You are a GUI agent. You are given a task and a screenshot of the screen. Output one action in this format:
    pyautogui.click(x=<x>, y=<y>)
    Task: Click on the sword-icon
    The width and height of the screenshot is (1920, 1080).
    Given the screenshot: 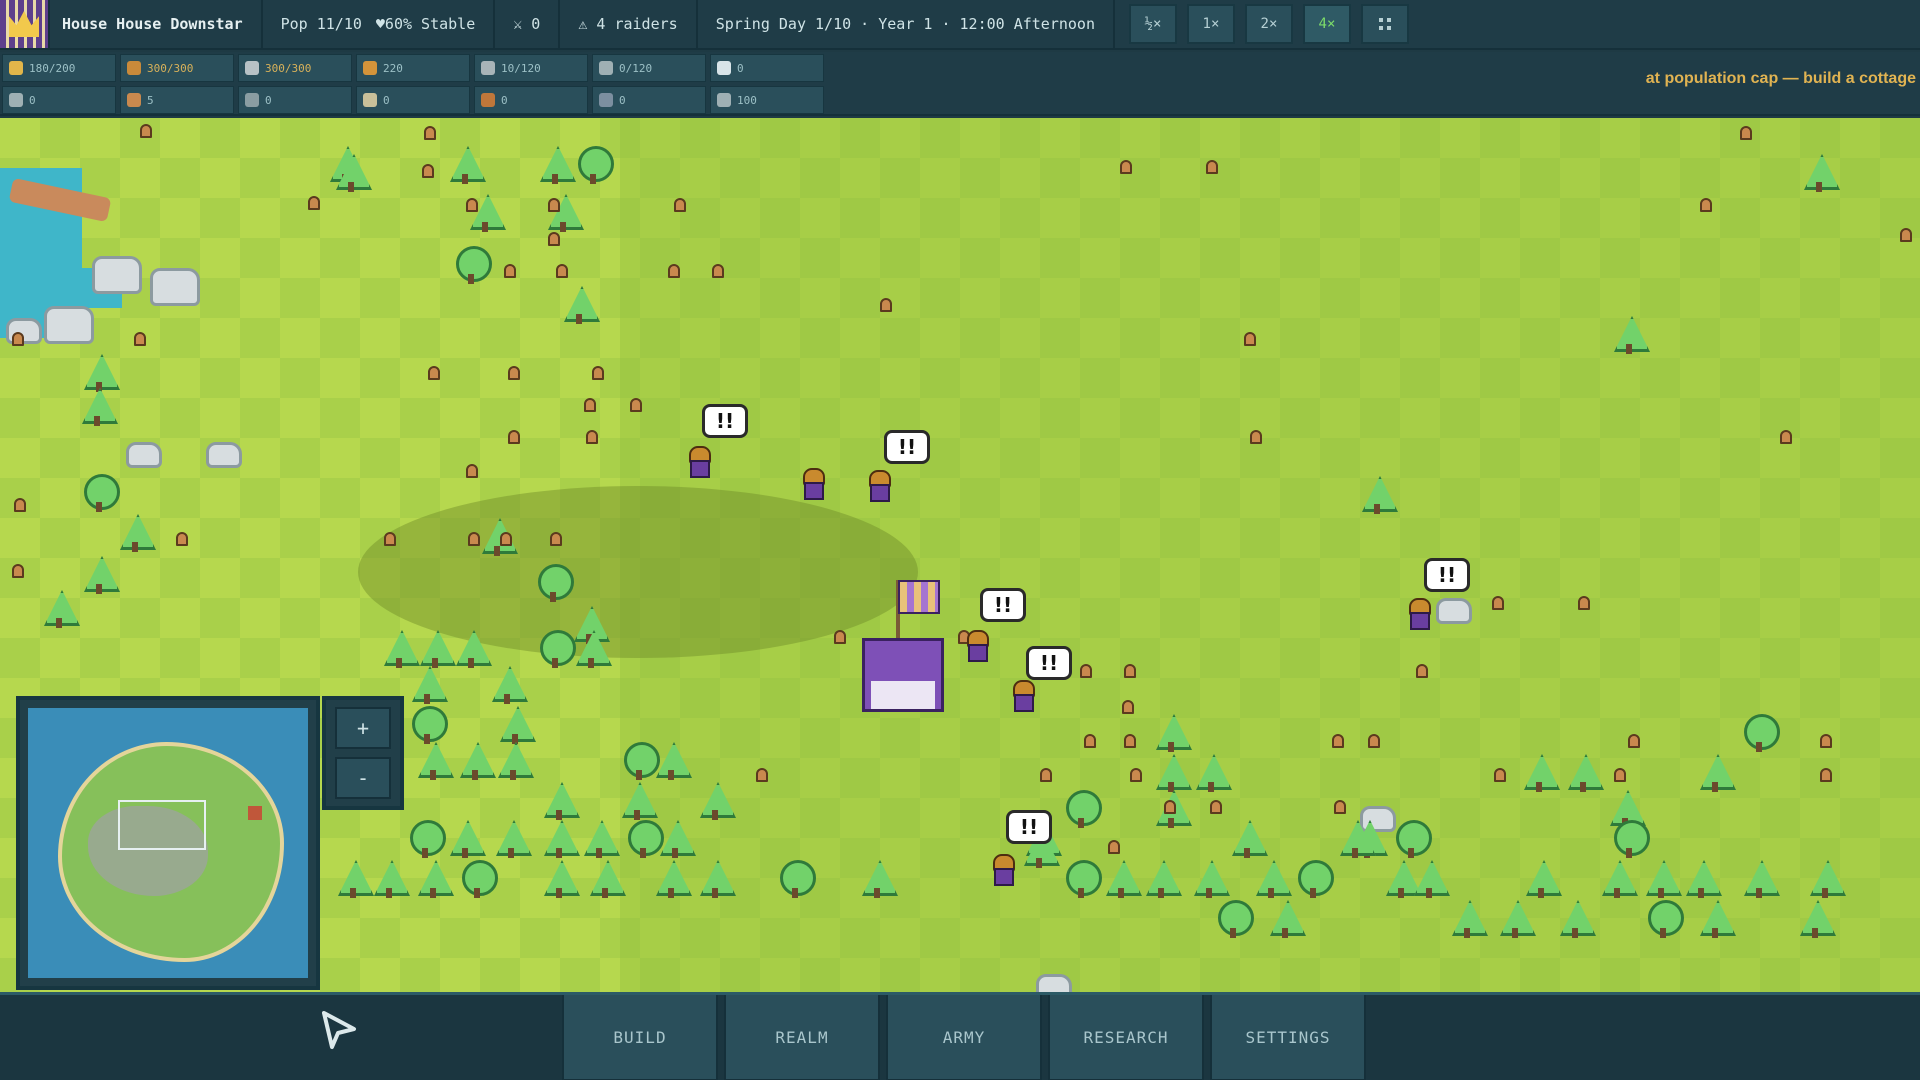 What is the action you would take?
    pyautogui.click(x=16, y=100)
    